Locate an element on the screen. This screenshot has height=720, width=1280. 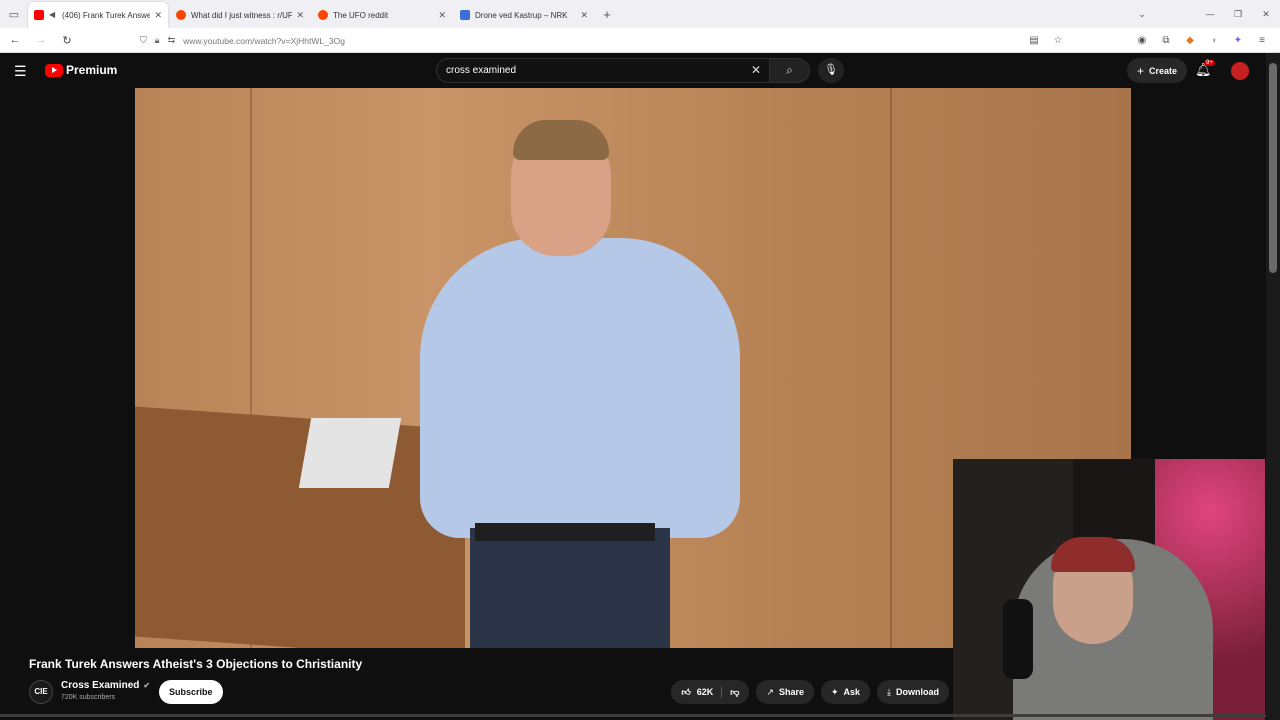
dislike-button: 👎︎ is located at coordinates (735, 692).